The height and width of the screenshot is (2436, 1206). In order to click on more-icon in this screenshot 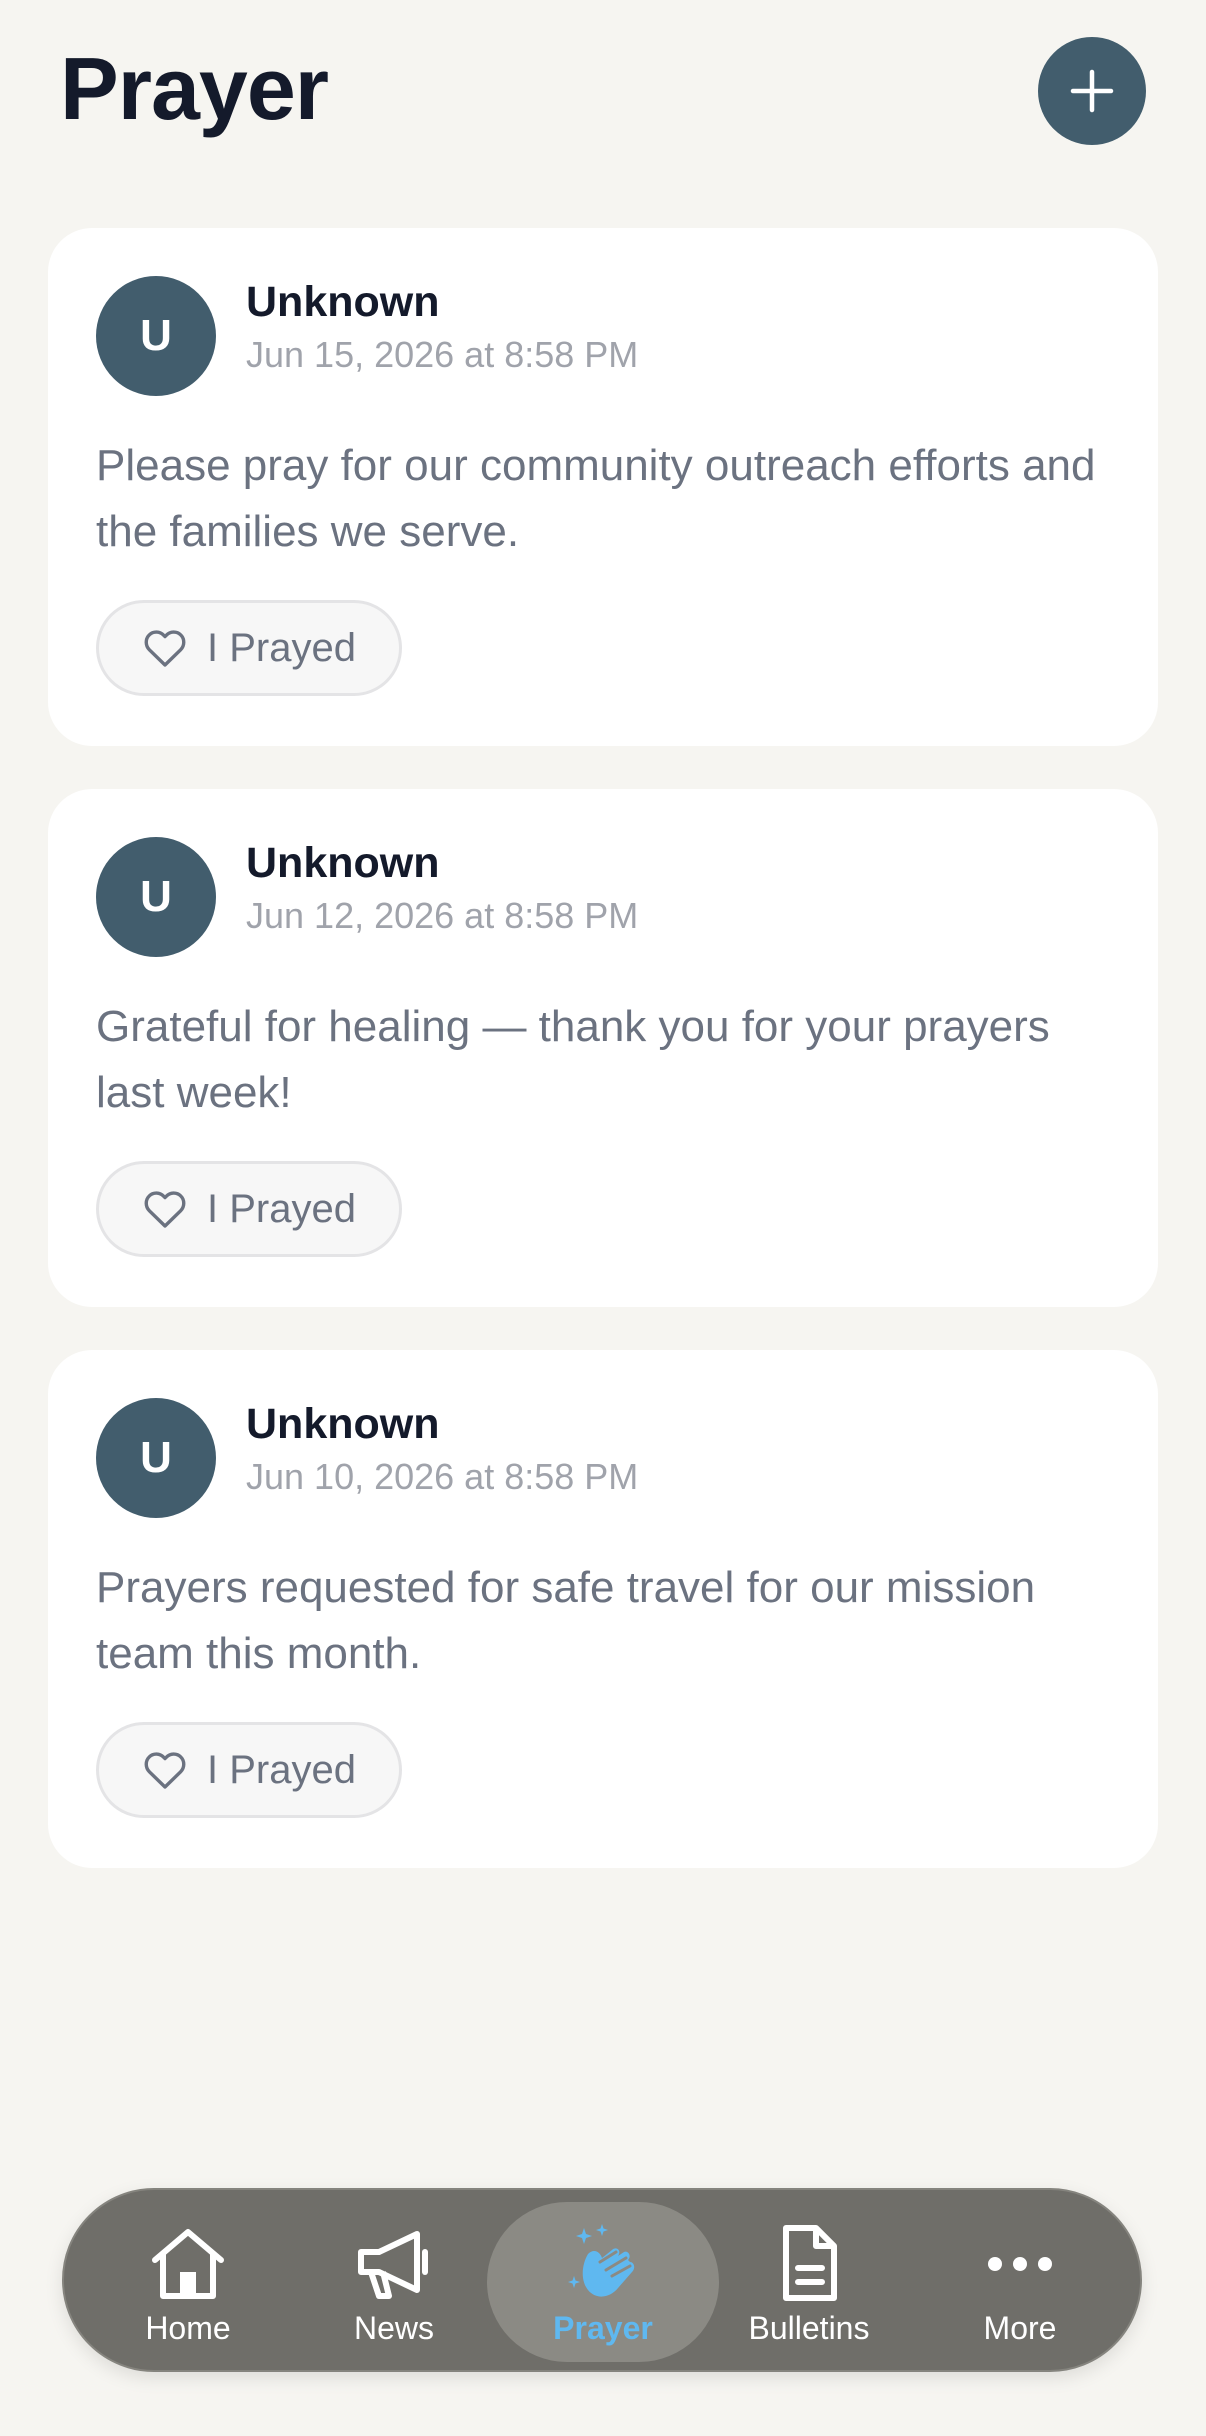, I will do `click(1020, 2264)`.